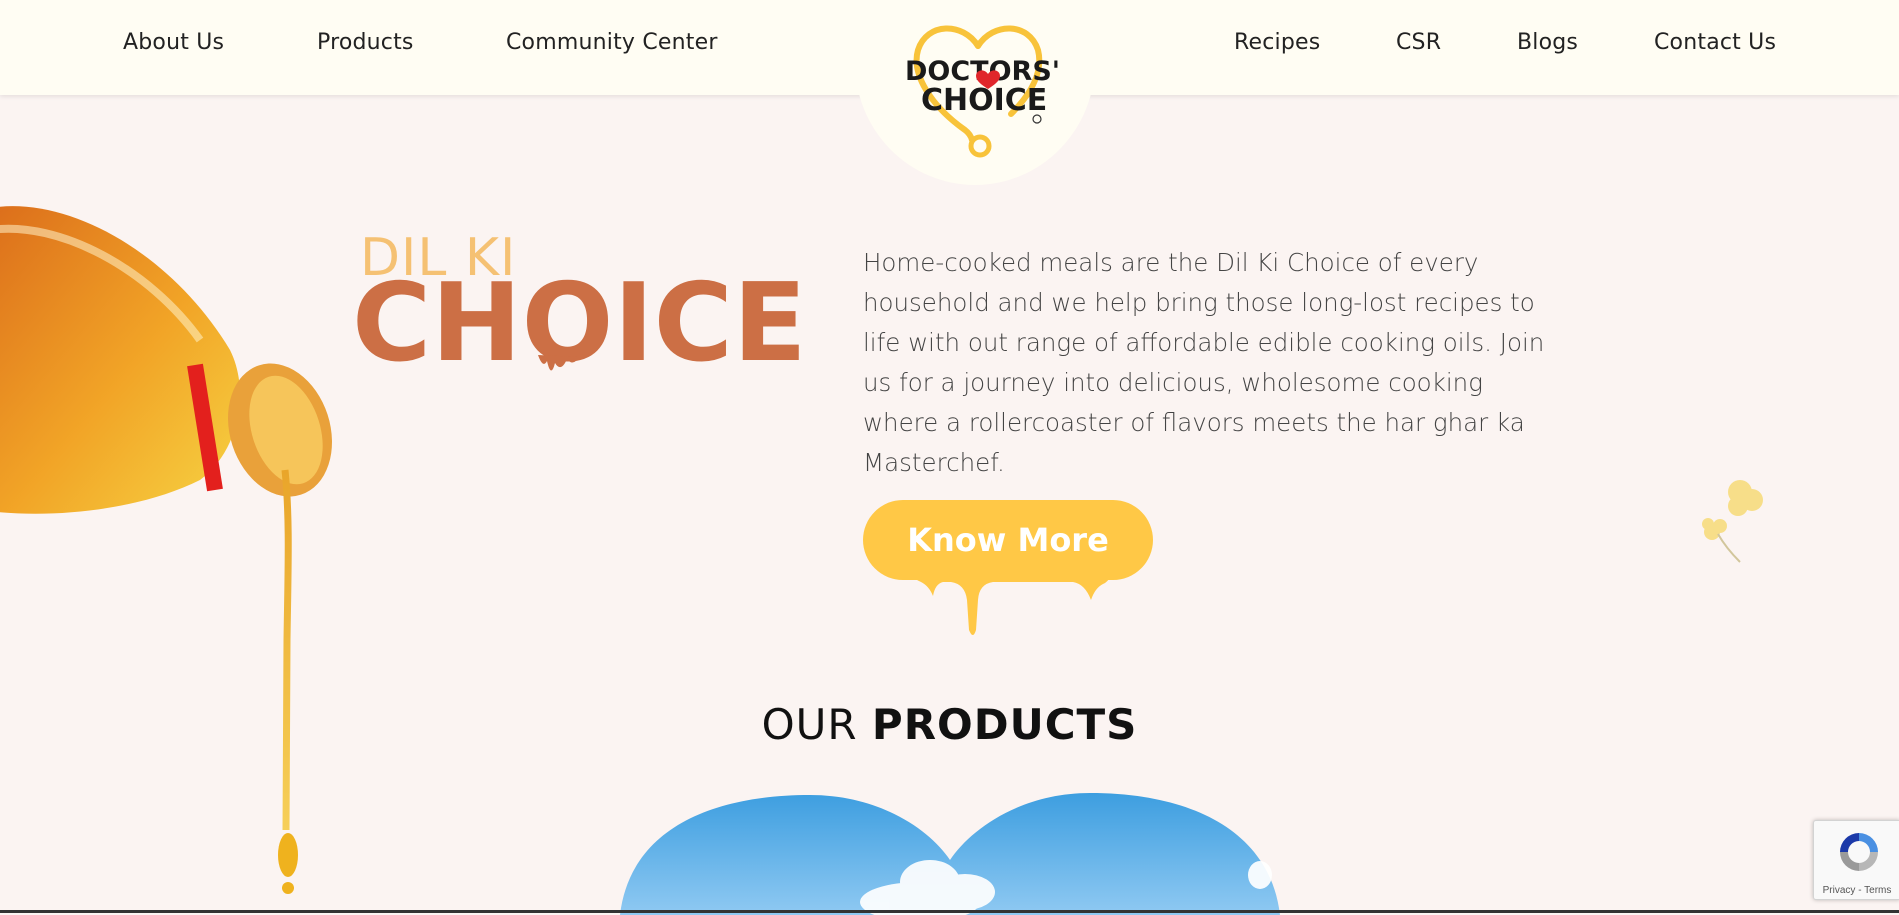 Image resolution: width=1899 pixels, height=915 pixels. Describe the element at coordinates (1418, 42) in the screenshot. I see `nav-csr: CSR` at that location.